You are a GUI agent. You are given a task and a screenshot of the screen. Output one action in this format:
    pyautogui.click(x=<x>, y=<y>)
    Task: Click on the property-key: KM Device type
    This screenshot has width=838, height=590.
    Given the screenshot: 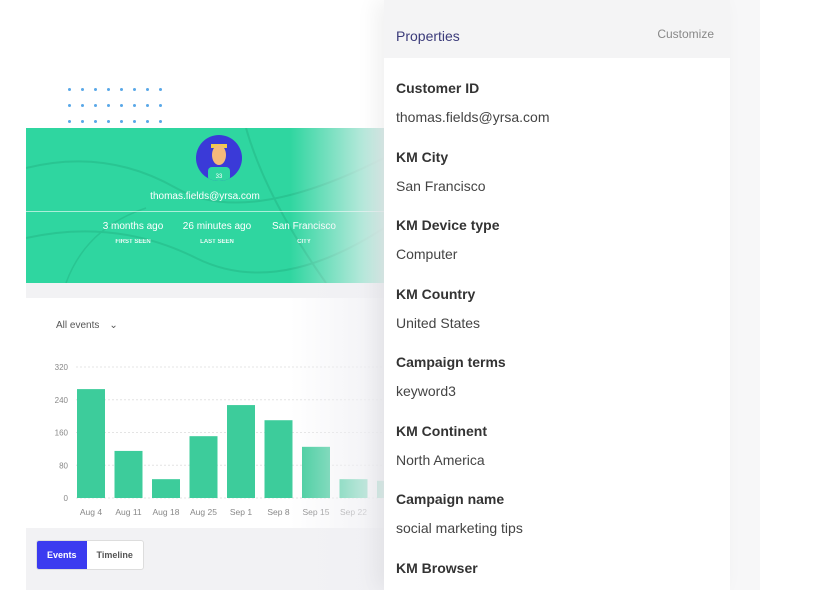 What is the action you would take?
    pyautogui.click(x=448, y=225)
    